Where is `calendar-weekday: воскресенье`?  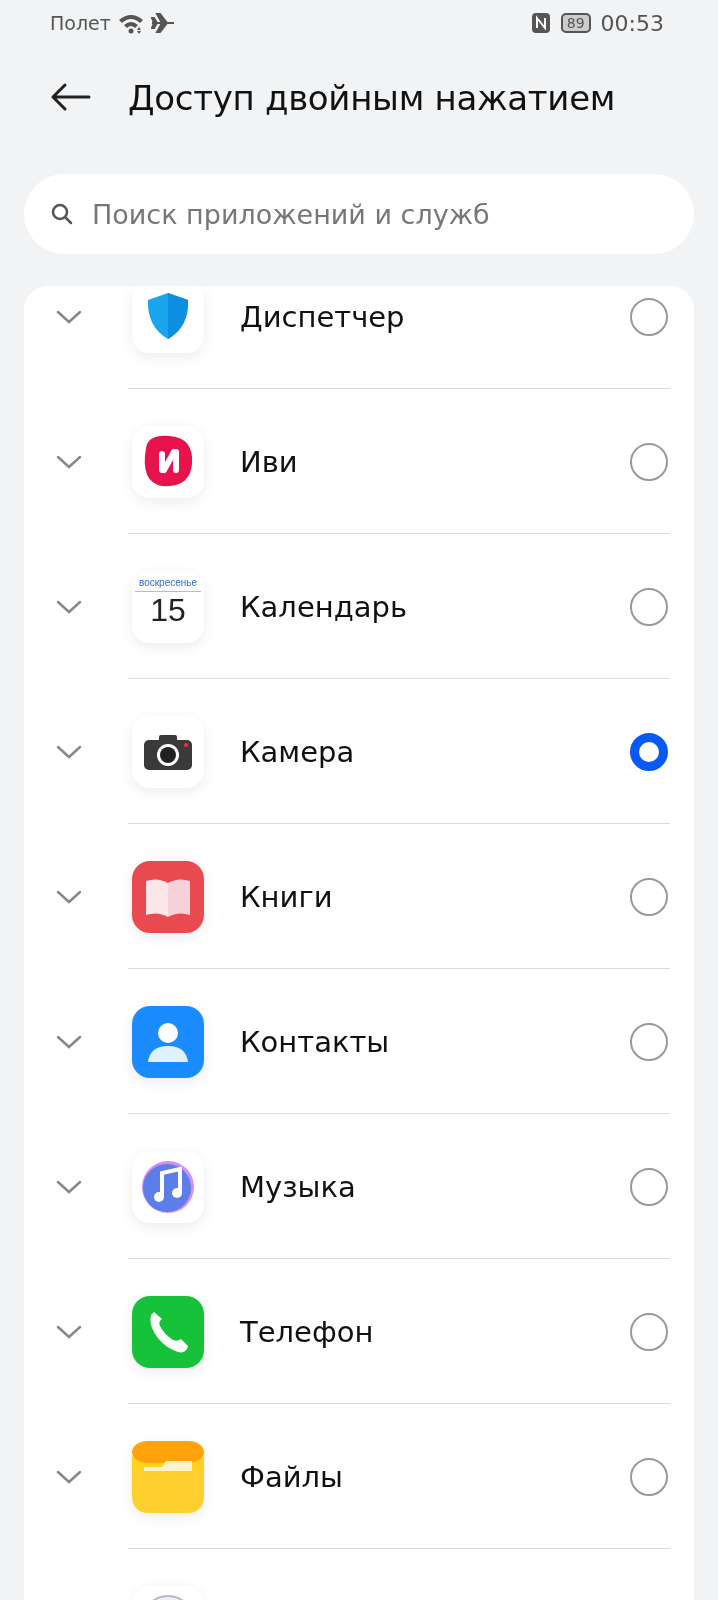
calendar-weekday: воскресенье is located at coordinates (168, 582).